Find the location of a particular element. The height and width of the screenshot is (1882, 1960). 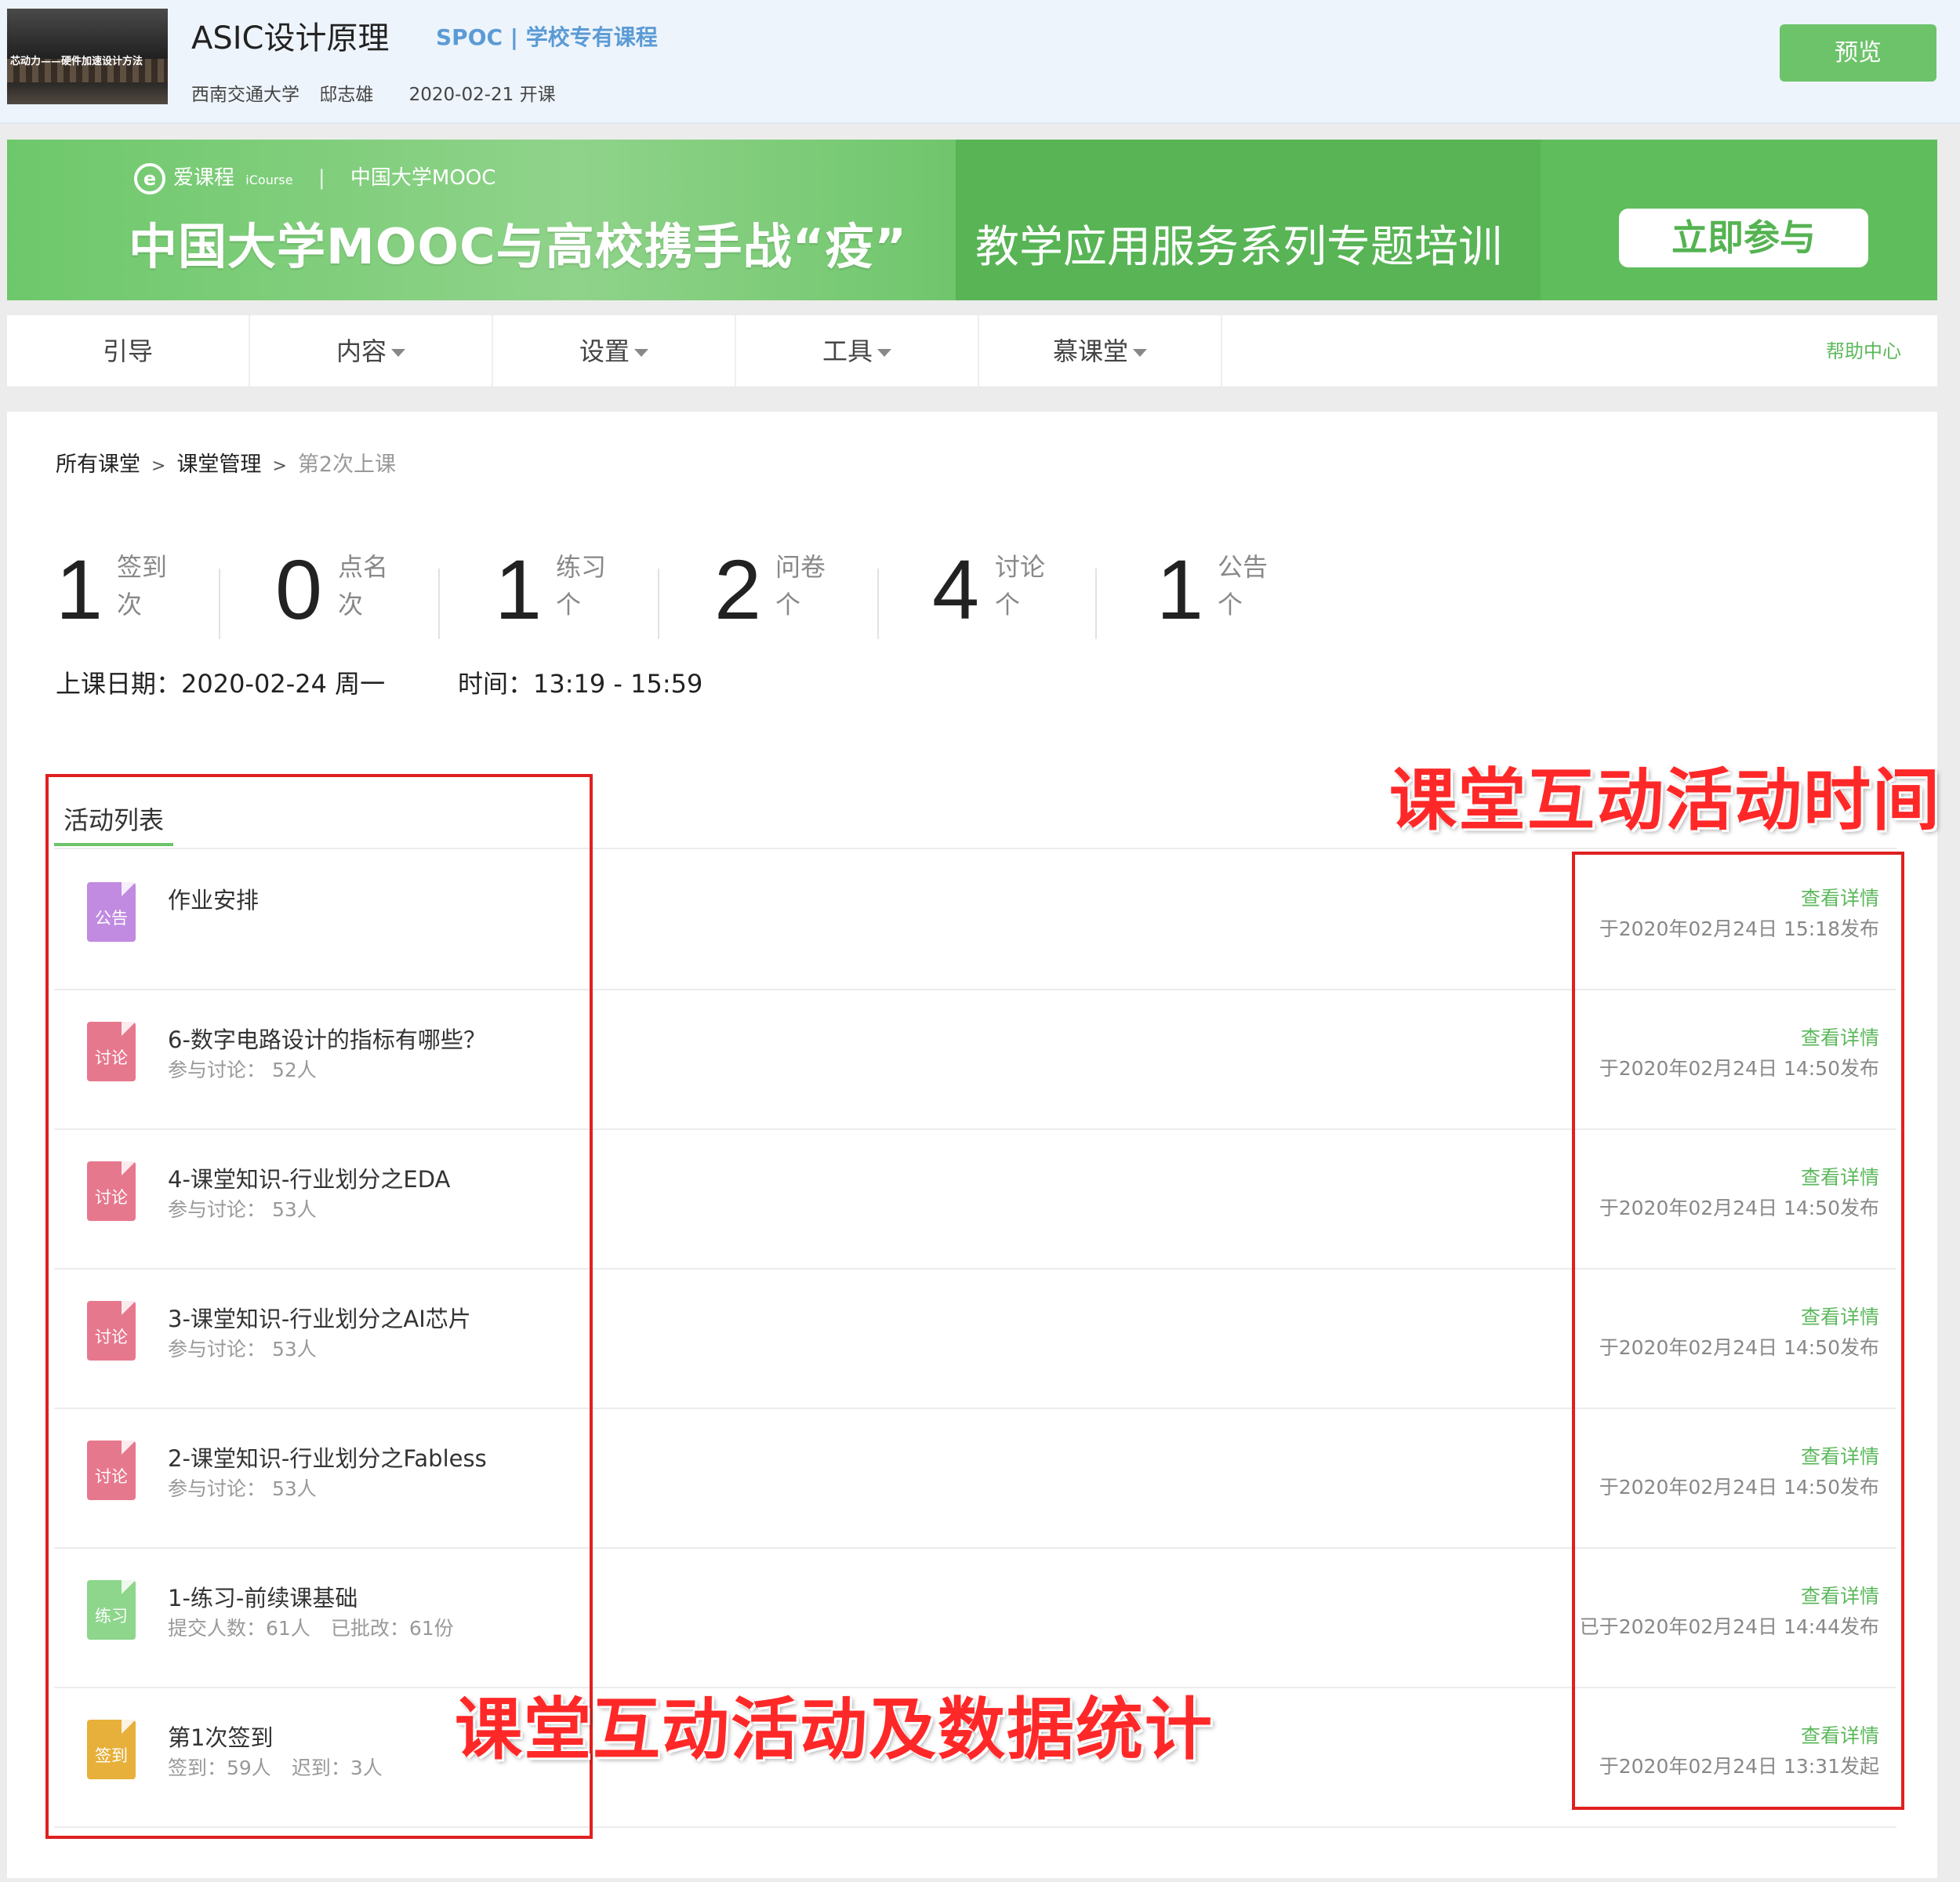

annotation-label-activities: 课堂互动活动及数据统计 is located at coordinates (834, 1729).